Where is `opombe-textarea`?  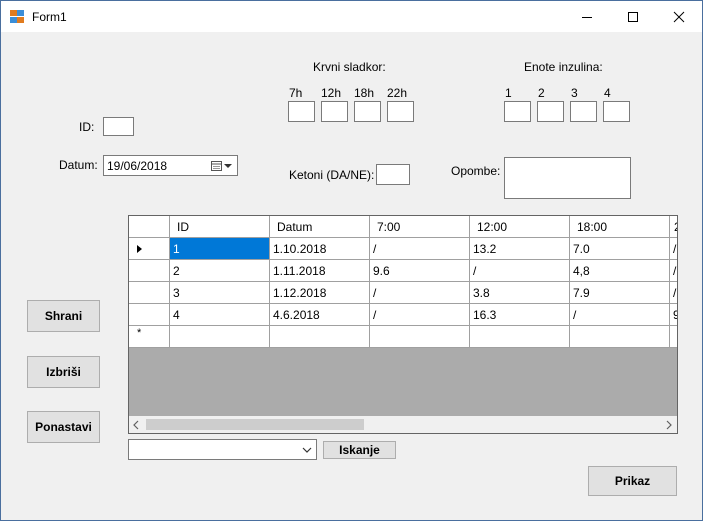
opombe-textarea is located at coordinates (567, 178).